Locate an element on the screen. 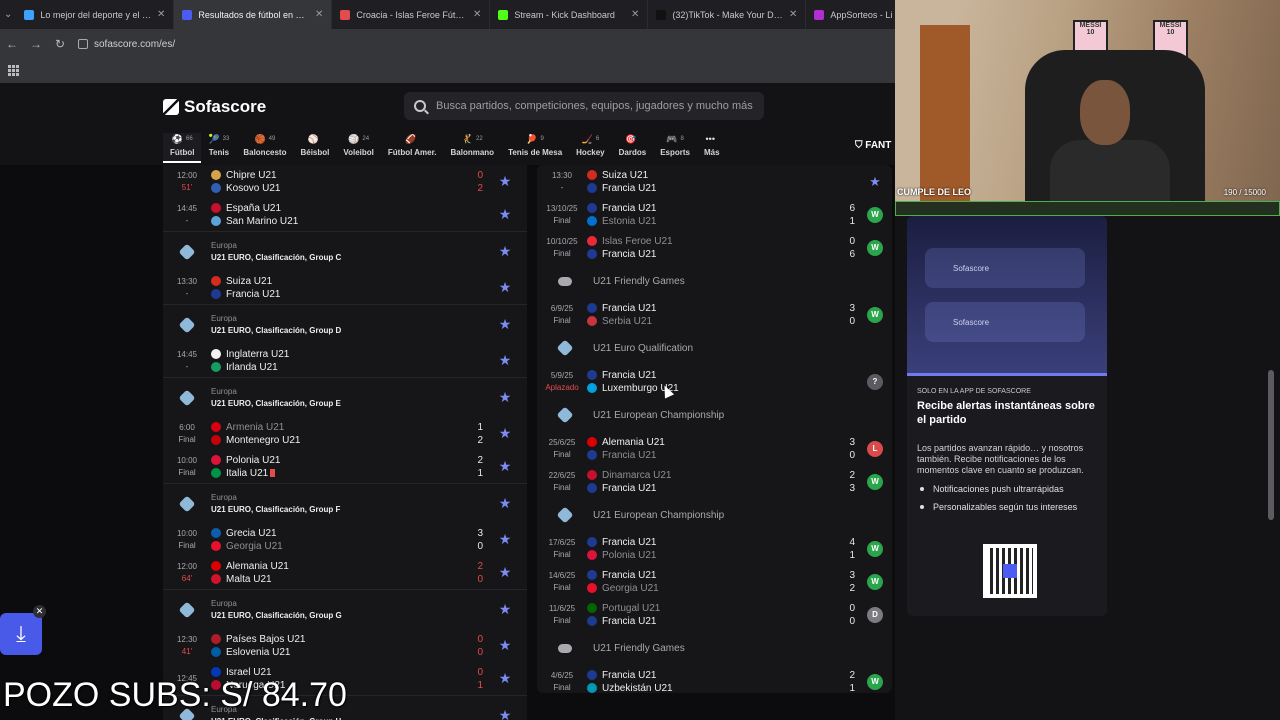  competition-header: Europa U21 EURO, Clasificación, Group E ★ is located at coordinates (345, 397).